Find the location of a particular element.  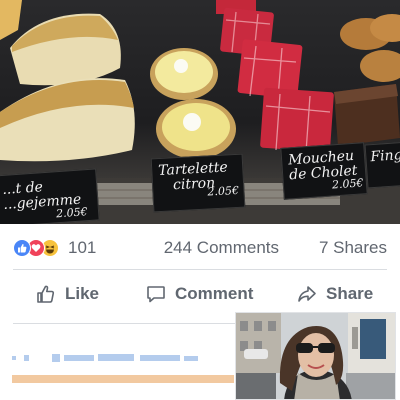

like-button: Like is located at coordinates (67, 294).